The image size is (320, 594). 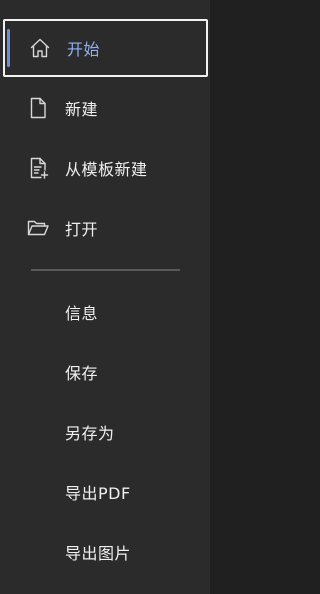 I want to click on menu-item-label: 导出PDF, so click(x=98, y=493).